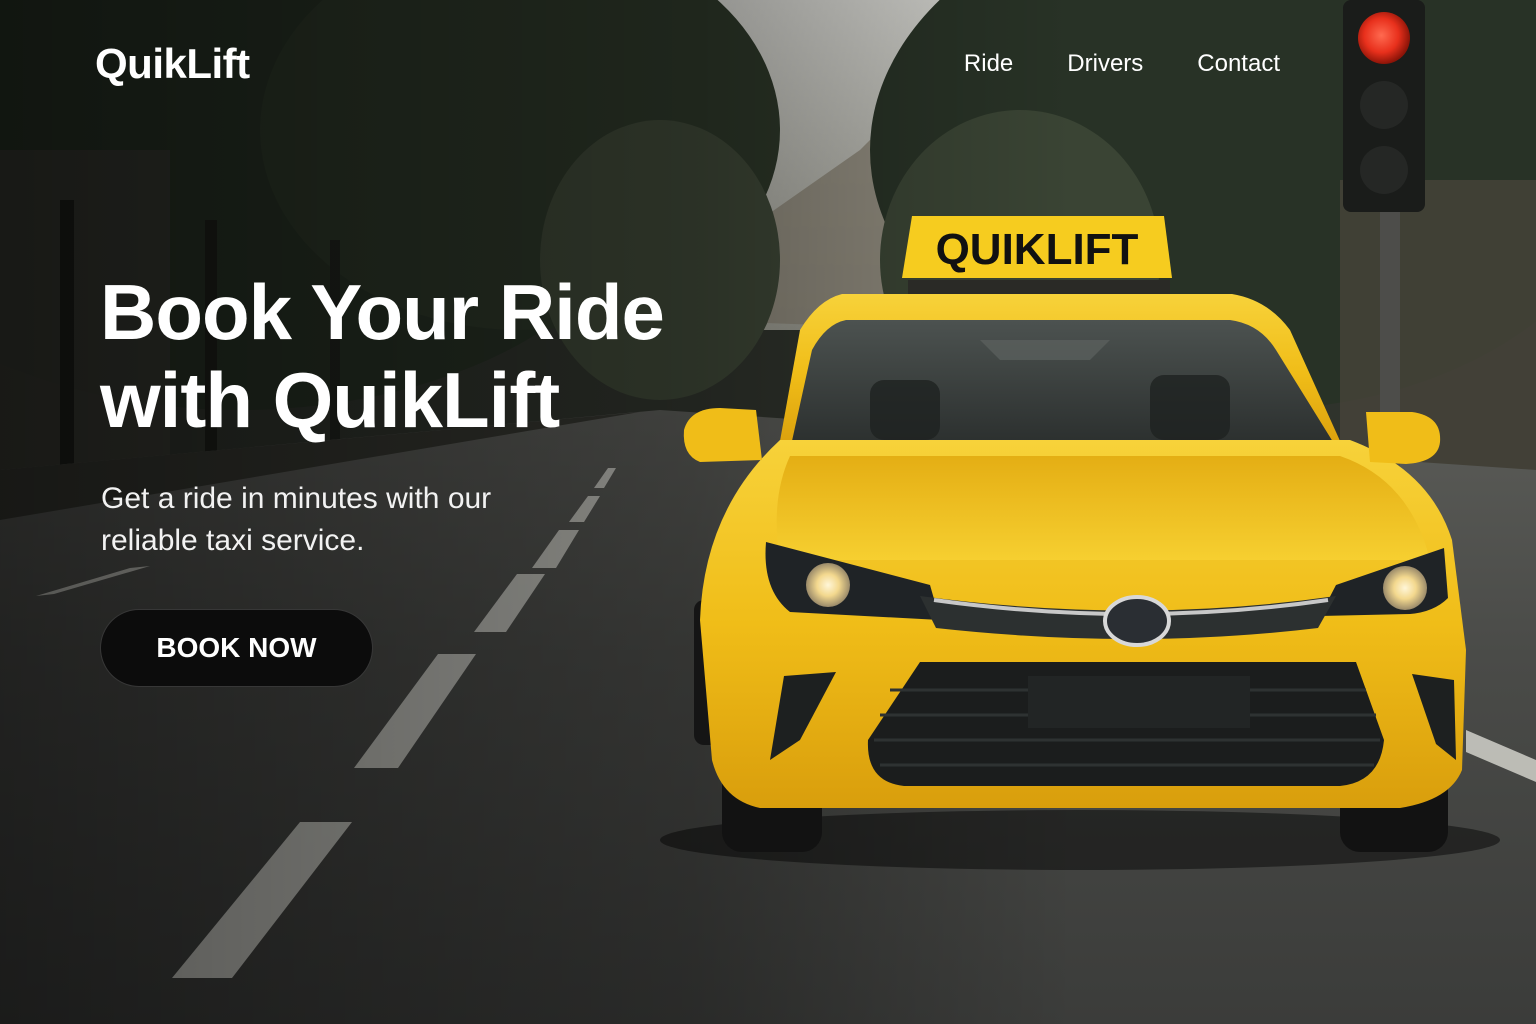 The image size is (1536, 1024). I want to click on hero-subtitle-line-2: reliable taxi service., so click(233, 540).